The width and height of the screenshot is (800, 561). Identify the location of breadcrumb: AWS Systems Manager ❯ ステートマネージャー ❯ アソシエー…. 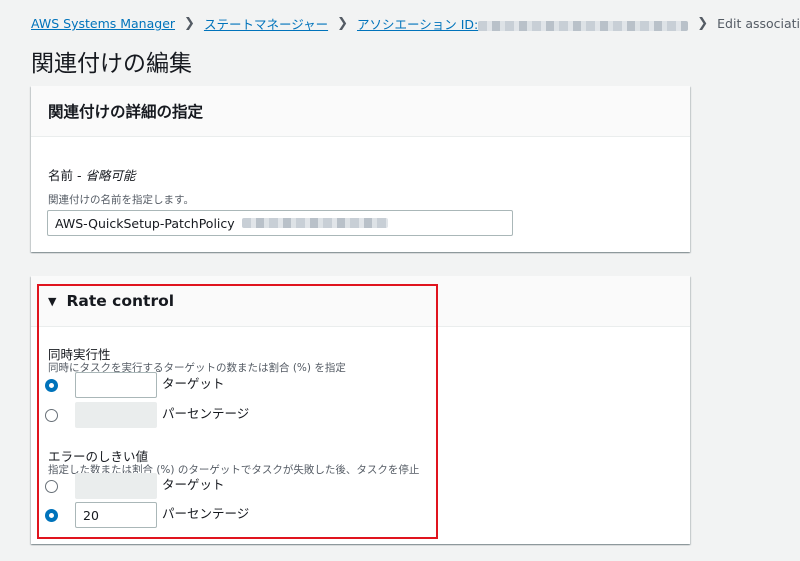
(415, 23).